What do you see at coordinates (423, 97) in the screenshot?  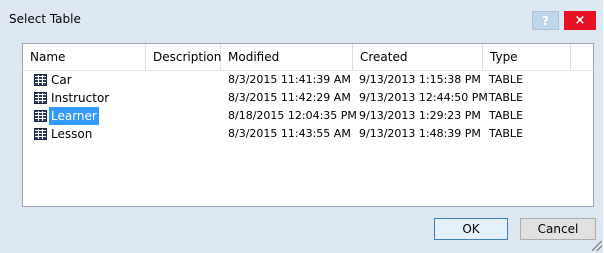 I see `row-created: 9/13/2013 12:44:50 PM` at bounding box center [423, 97].